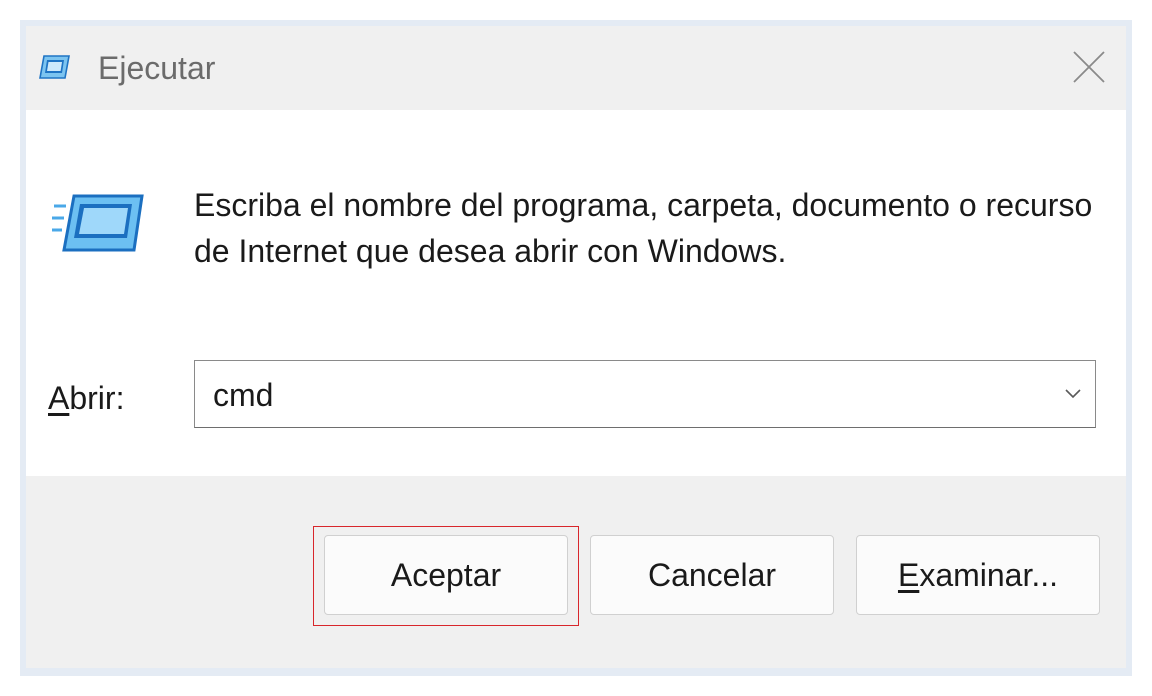  I want to click on close-icon, so click(1089, 67).